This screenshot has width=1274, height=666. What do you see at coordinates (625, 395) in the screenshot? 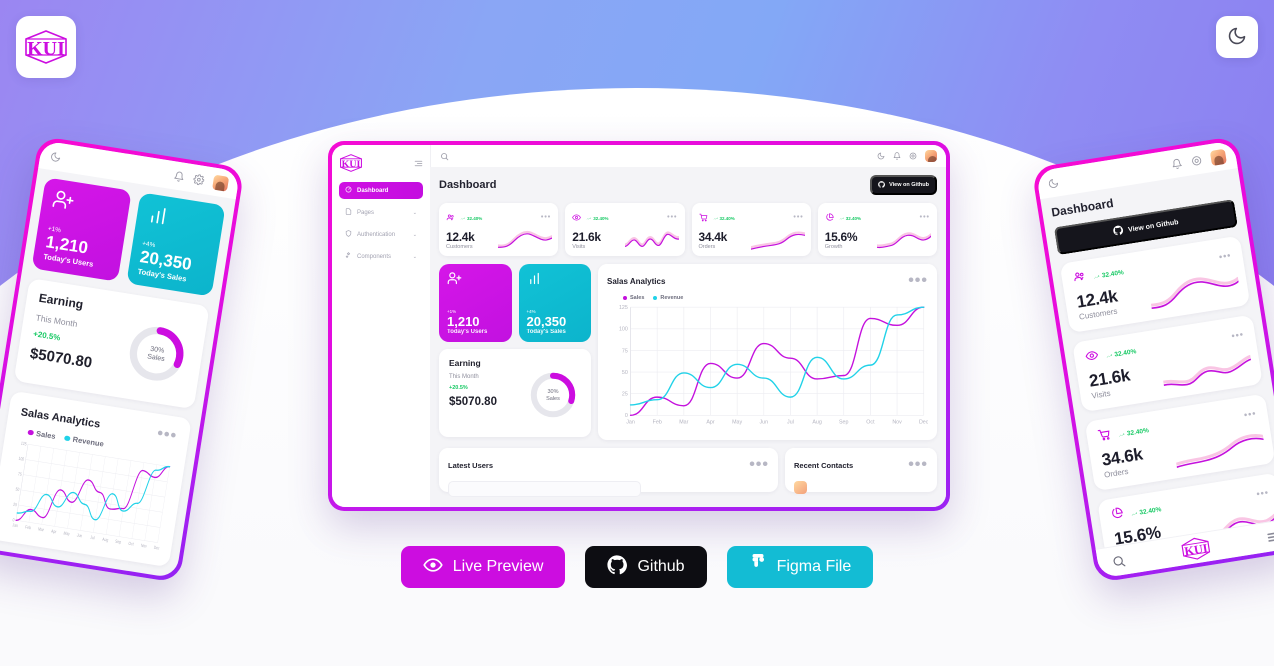
I see `svg-text: 25` at bounding box center [625, 395].